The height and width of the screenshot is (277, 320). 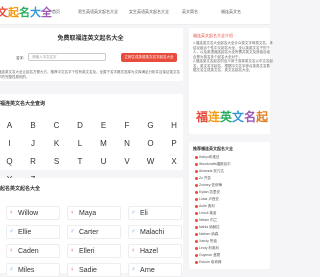 I want to click on name-item: ♂ Miles, so click(x=33, y=270).